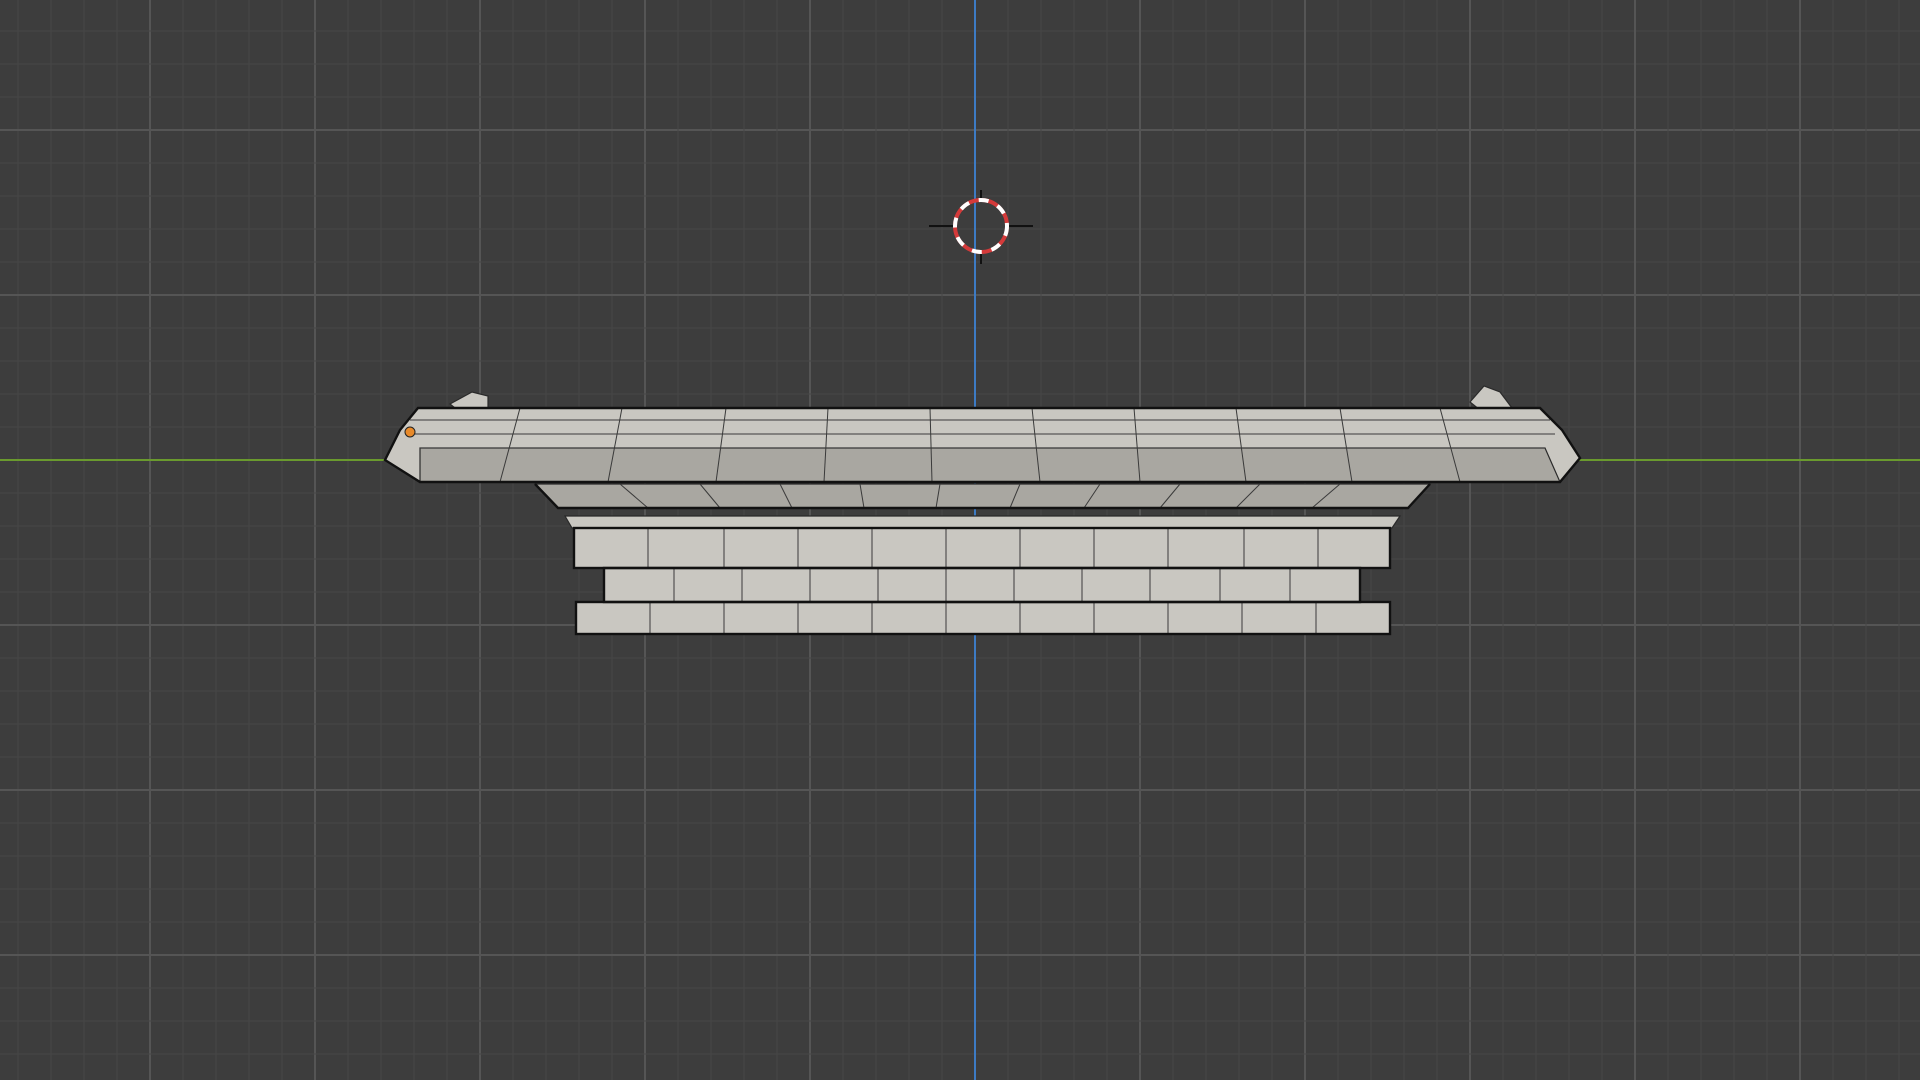 The width and height of the screenshot is (1920, 1080). Describe the element at coordinates (982, 522) in the screenshot. I see `necking-ring` at that location.